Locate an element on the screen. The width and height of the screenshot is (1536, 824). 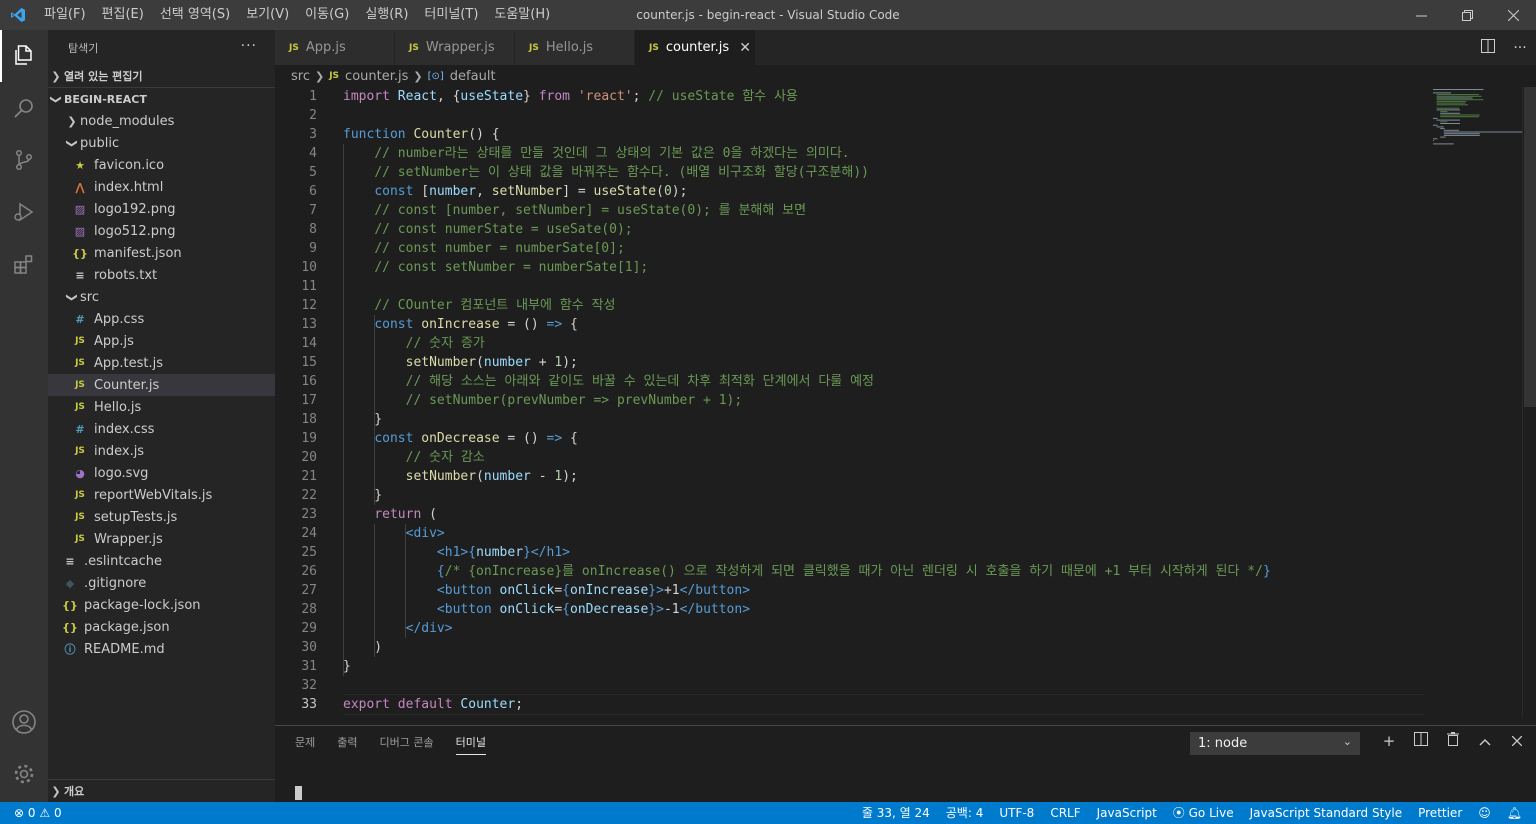
code-token: ( is located at coordinates (429, 514).